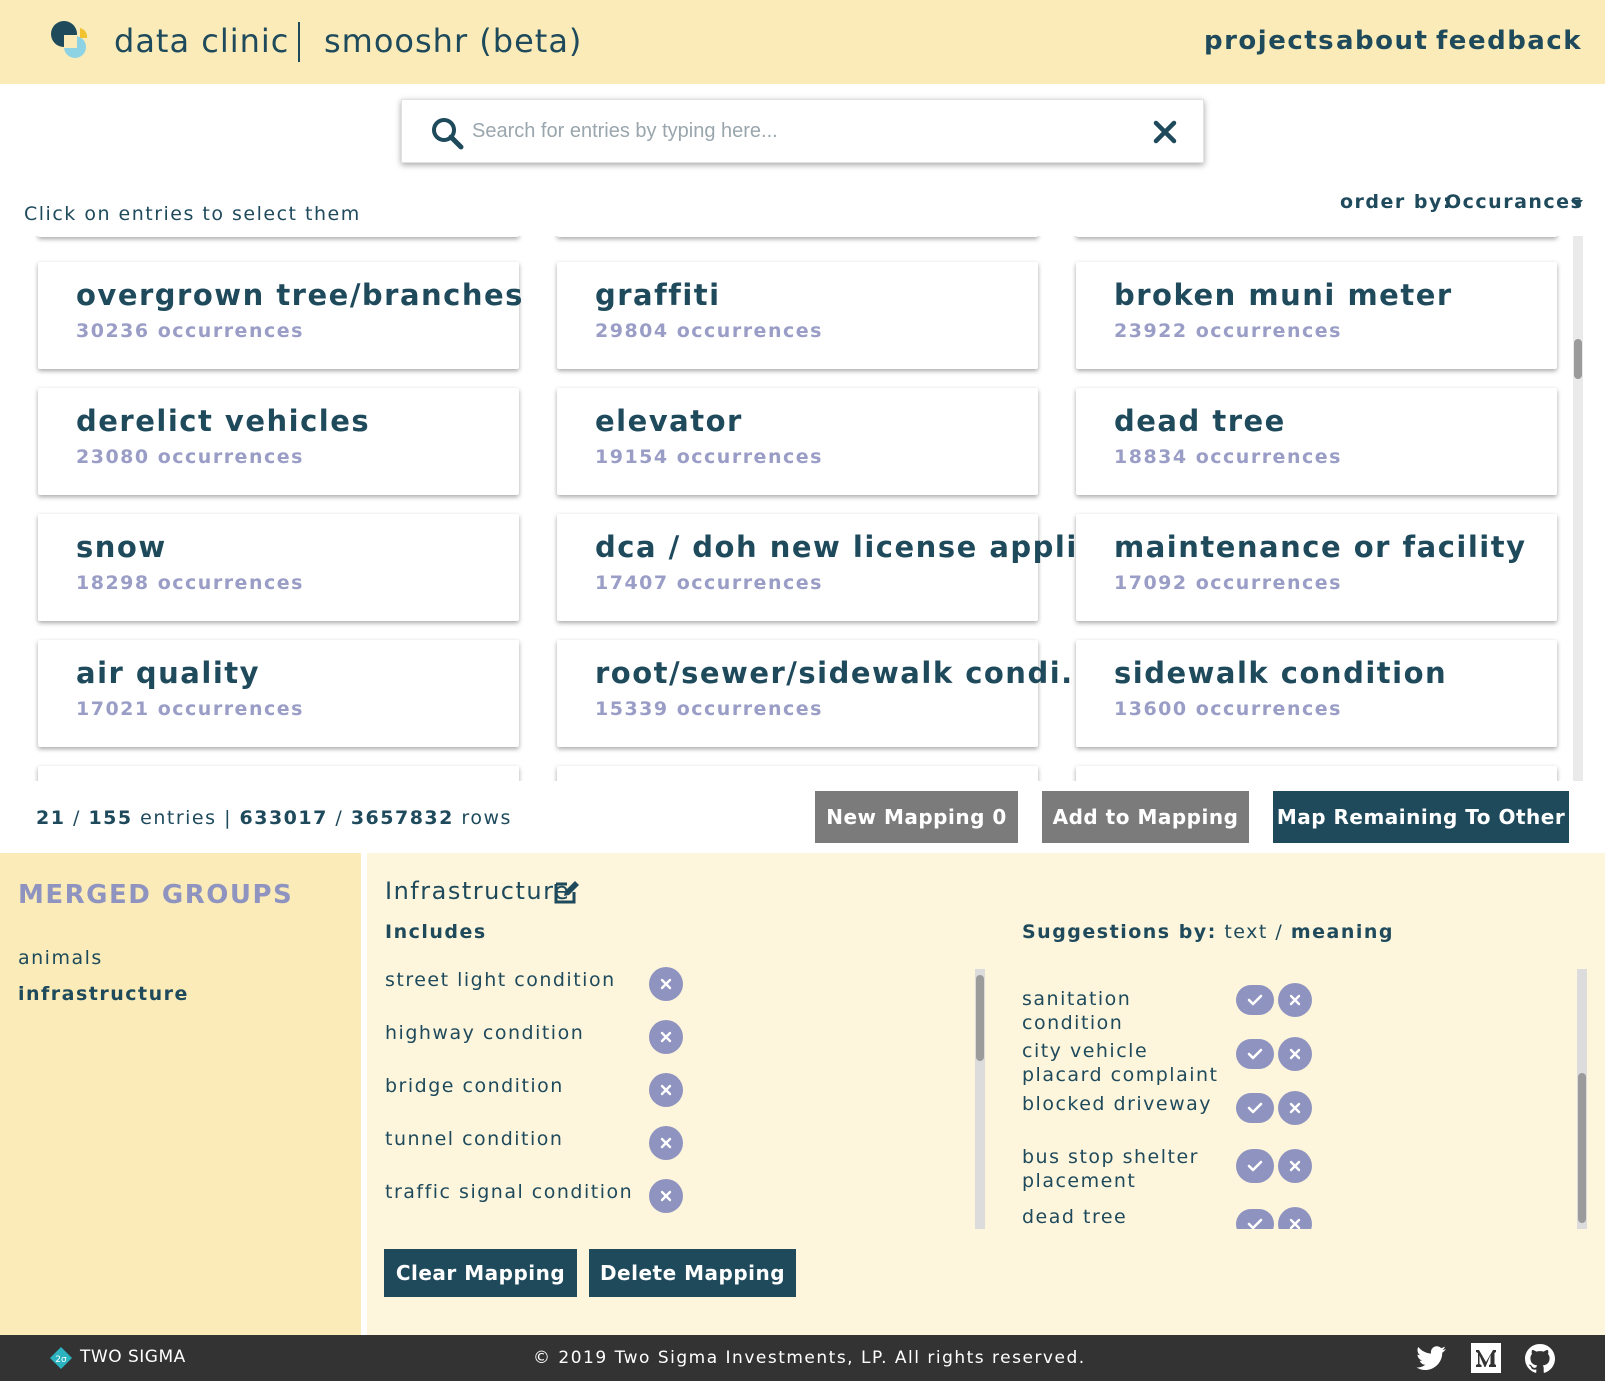 The image size is (1605, 1381). Describe the element at coordinates (567, 892) in the screenshot. I see `edit-icon` at that location.